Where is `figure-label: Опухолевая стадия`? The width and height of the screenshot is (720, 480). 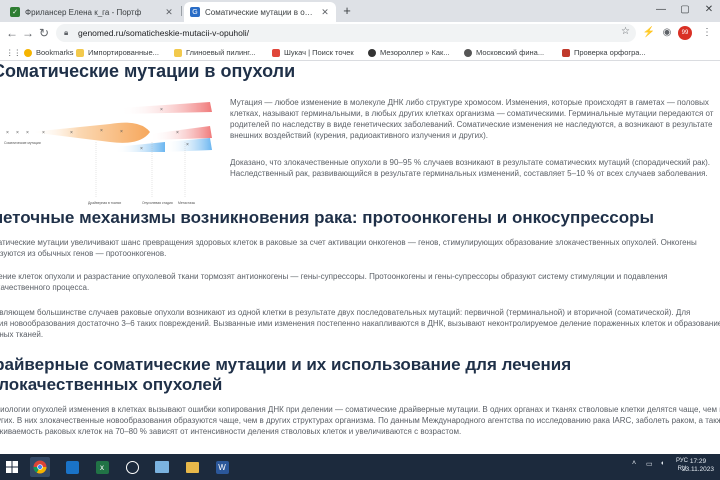 figure-label: Опухолевая стадия is located at coordinates (157, 203).